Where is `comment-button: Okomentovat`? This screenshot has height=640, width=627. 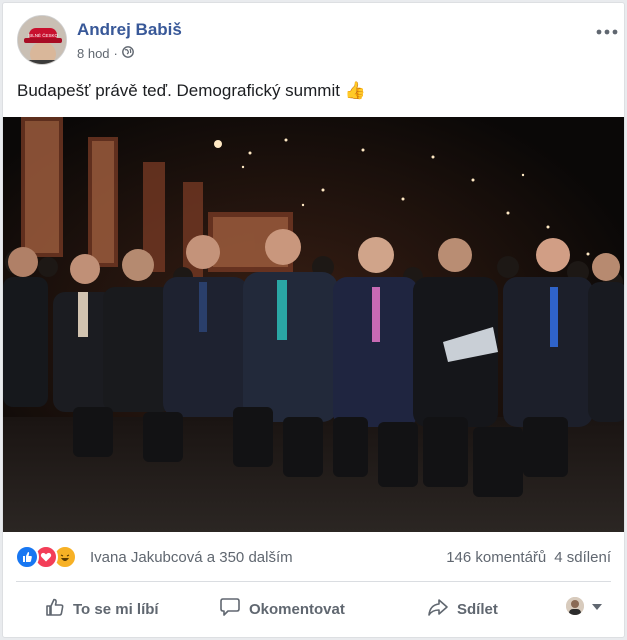 comment-button: Okomentovat is located at coordinates (282, 609).